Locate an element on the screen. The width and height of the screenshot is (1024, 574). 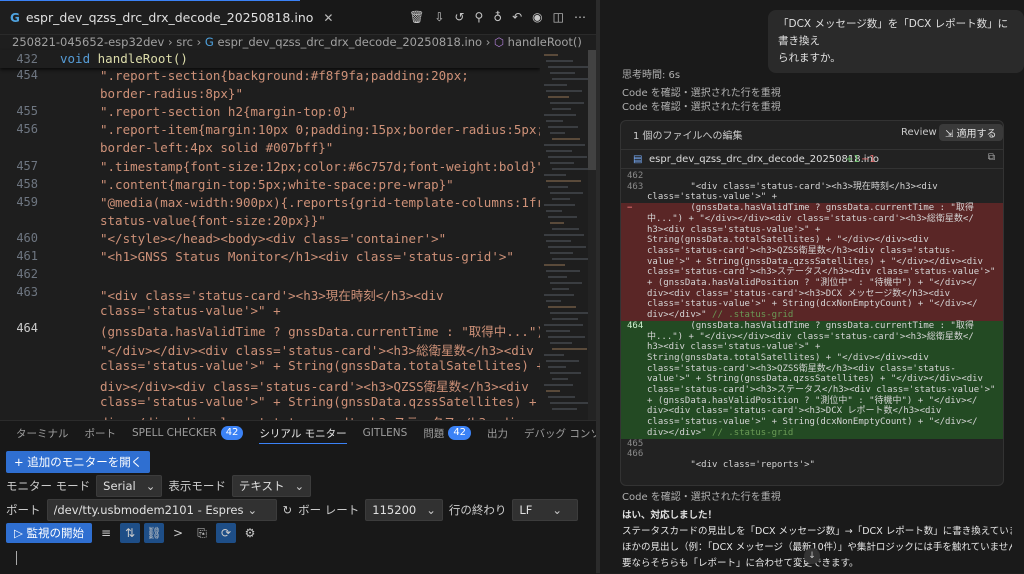
minimap is located at coordinates (565, 235).